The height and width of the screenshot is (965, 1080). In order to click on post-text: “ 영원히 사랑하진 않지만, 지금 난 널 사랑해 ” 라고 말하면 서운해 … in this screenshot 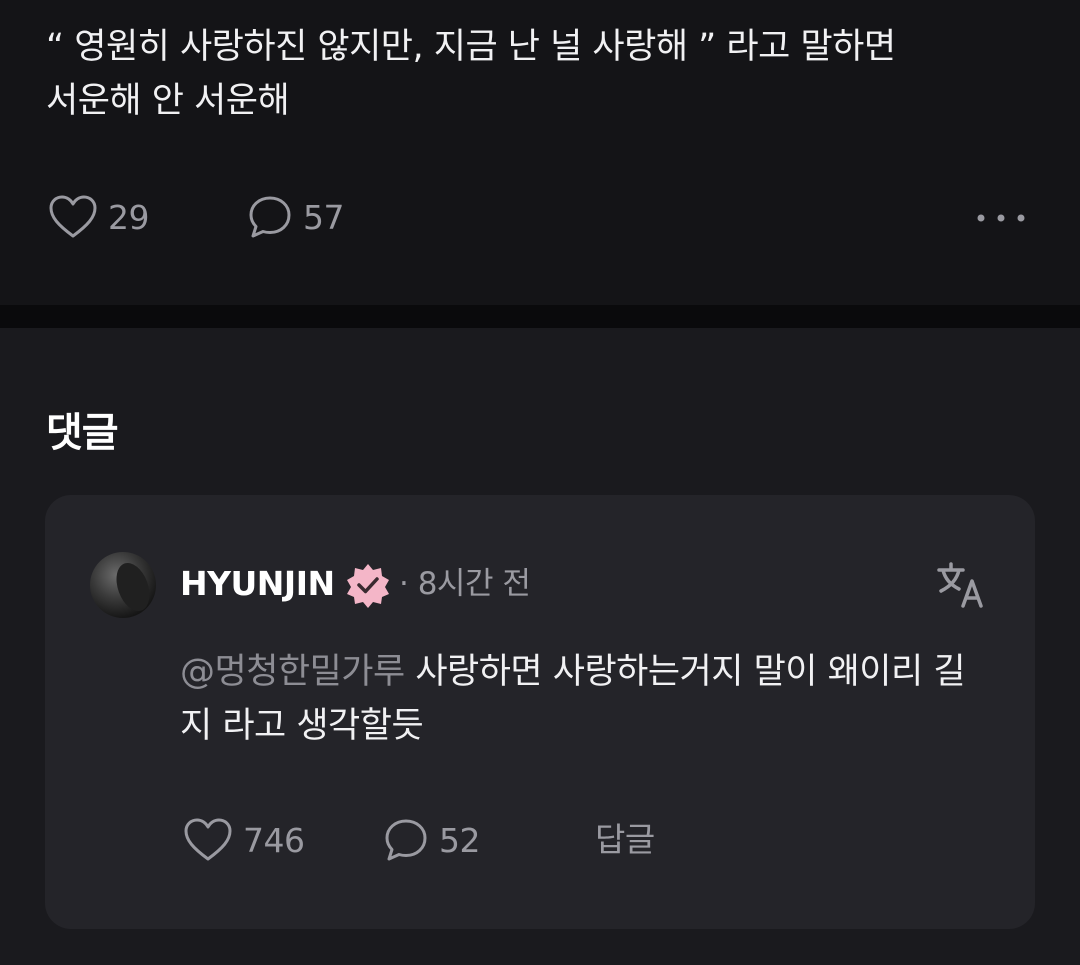, I will do `click(471, 74)`.